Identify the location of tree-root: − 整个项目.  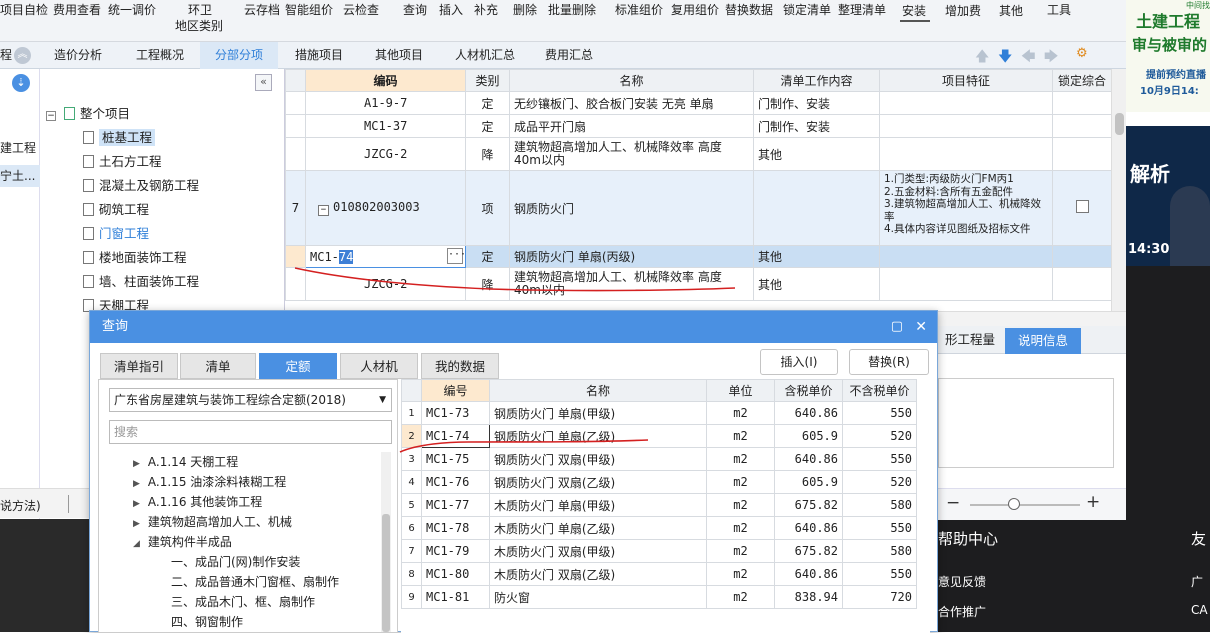
(88, 112).